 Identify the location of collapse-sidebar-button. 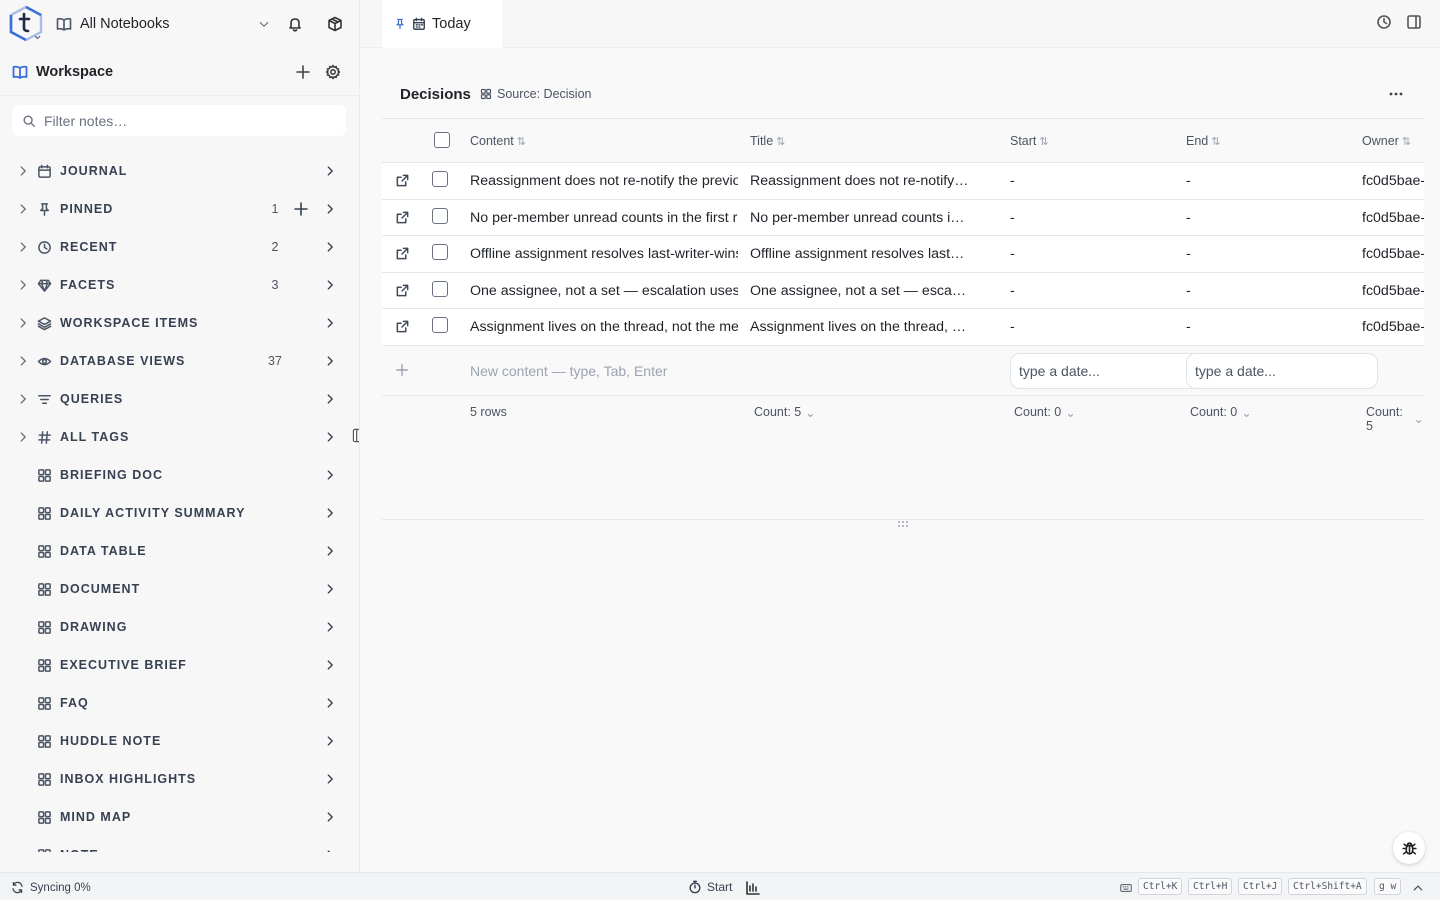
(355, 436).